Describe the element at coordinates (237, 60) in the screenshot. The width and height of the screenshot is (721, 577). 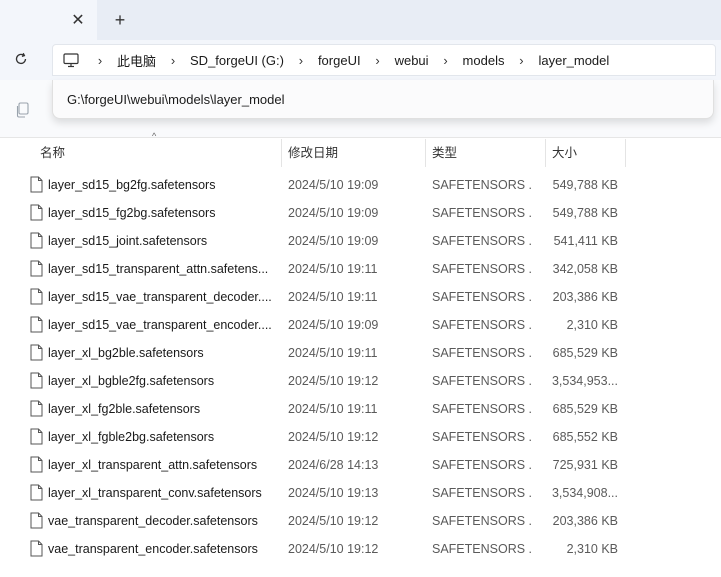
I see `breadcrumb-drive: SD_forgeUI (G:)` at that location.